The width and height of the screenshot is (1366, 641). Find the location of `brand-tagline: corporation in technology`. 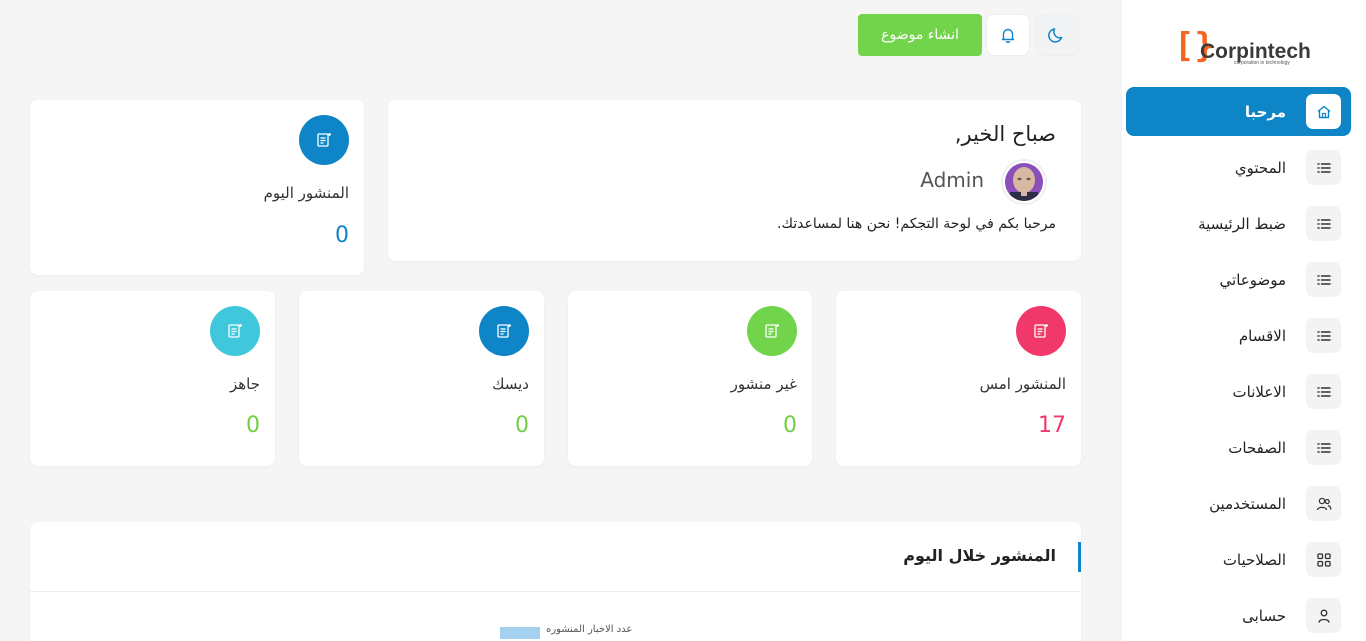

brand-tagline: corporation in technology is located at coordinates (1262, 63).